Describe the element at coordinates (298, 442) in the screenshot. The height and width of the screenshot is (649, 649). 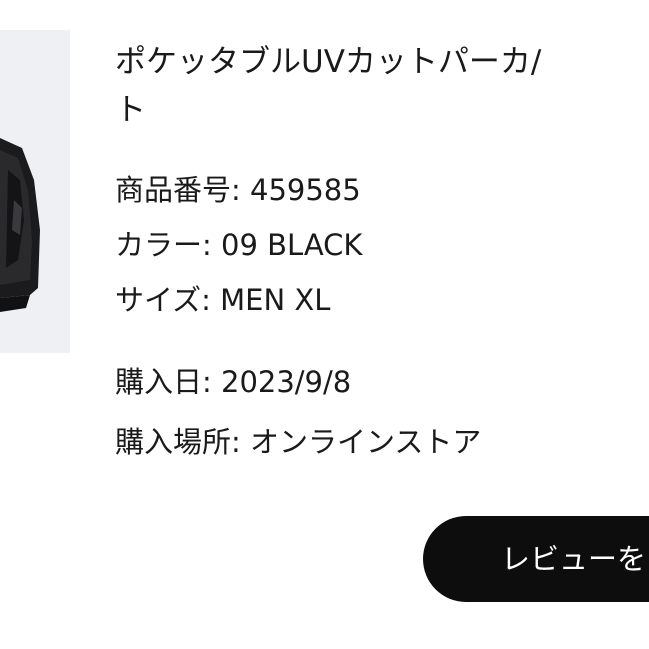
I see `purchase-place: 購入場所: オンラインストア` at that location.